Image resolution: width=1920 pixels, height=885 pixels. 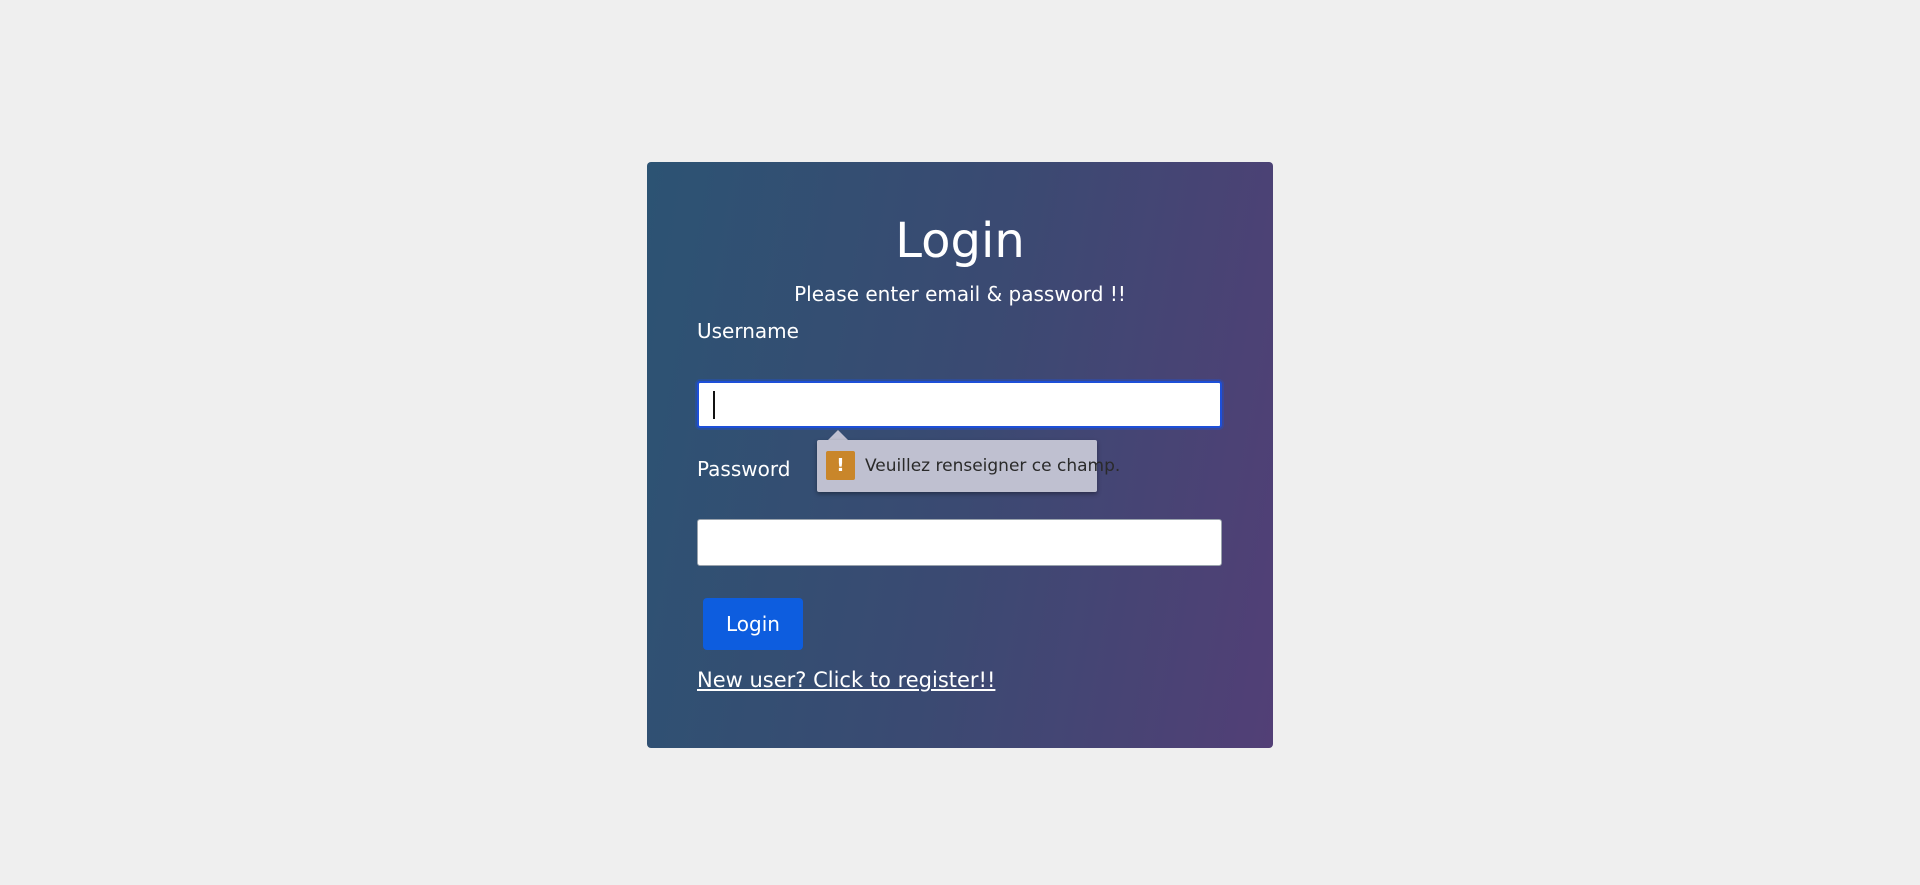 I want to click on tooltip-arrow, so click(x=838, y=435).